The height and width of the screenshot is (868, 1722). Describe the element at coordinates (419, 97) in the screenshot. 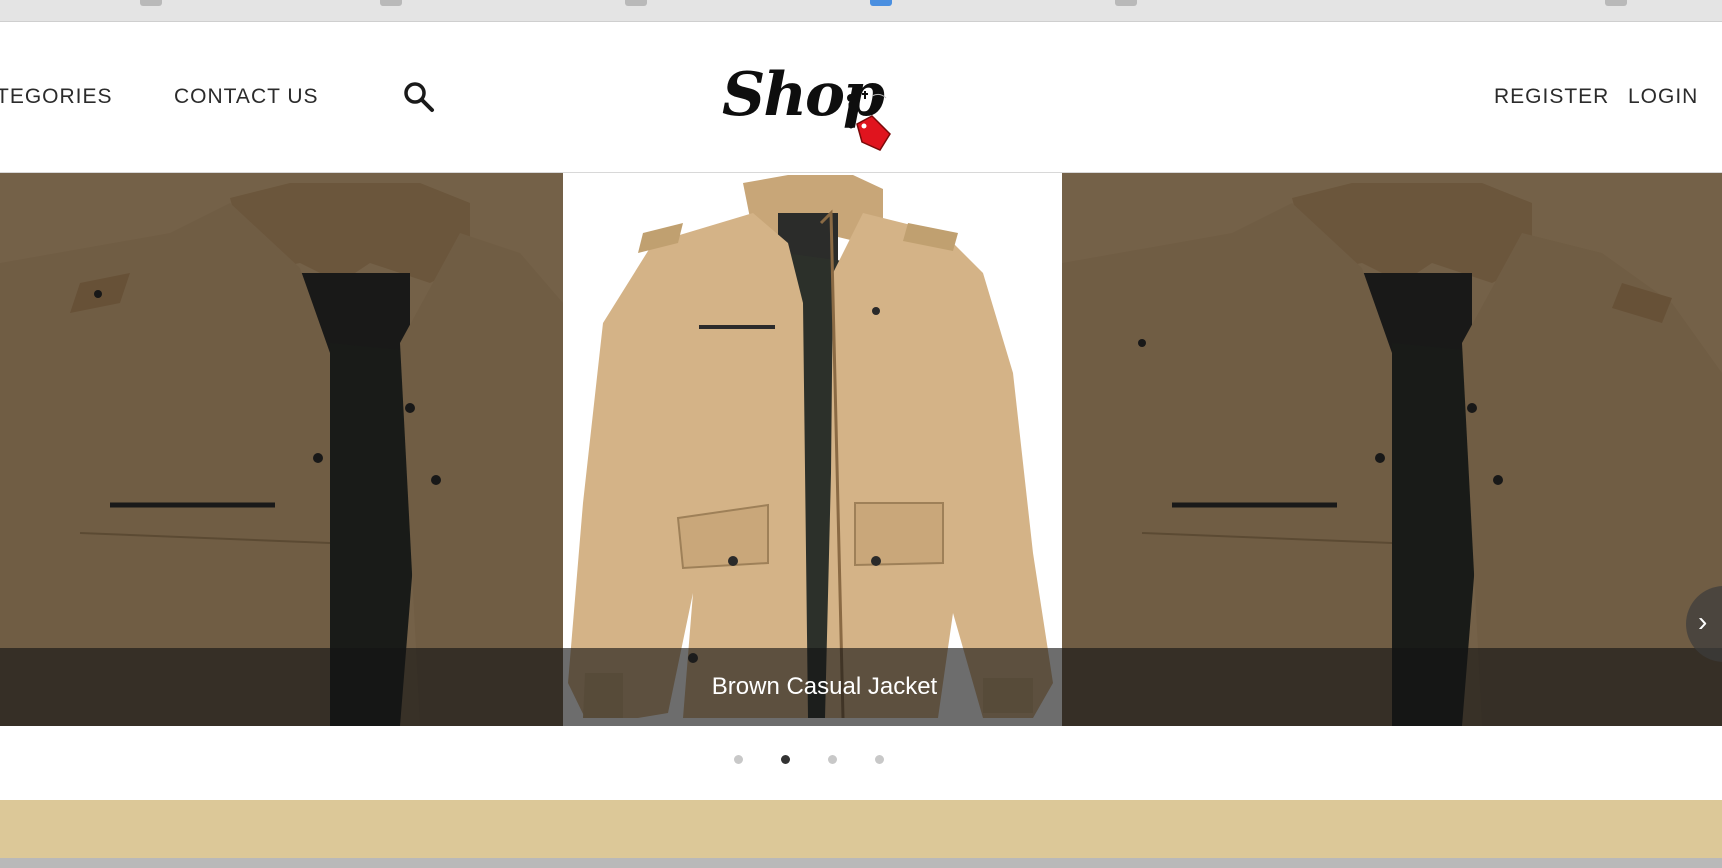

I see `search-icon` at that location.